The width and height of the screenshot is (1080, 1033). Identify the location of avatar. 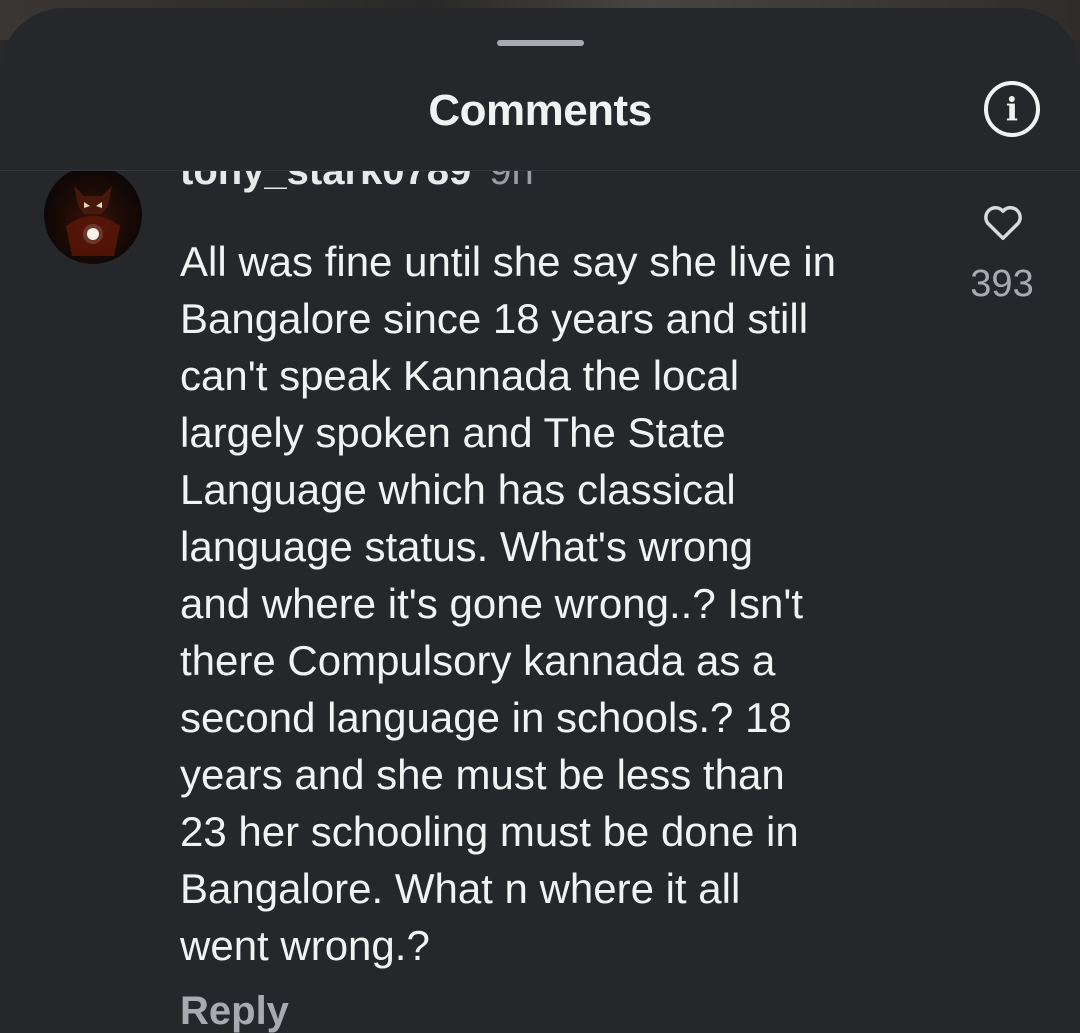
(93, 217).